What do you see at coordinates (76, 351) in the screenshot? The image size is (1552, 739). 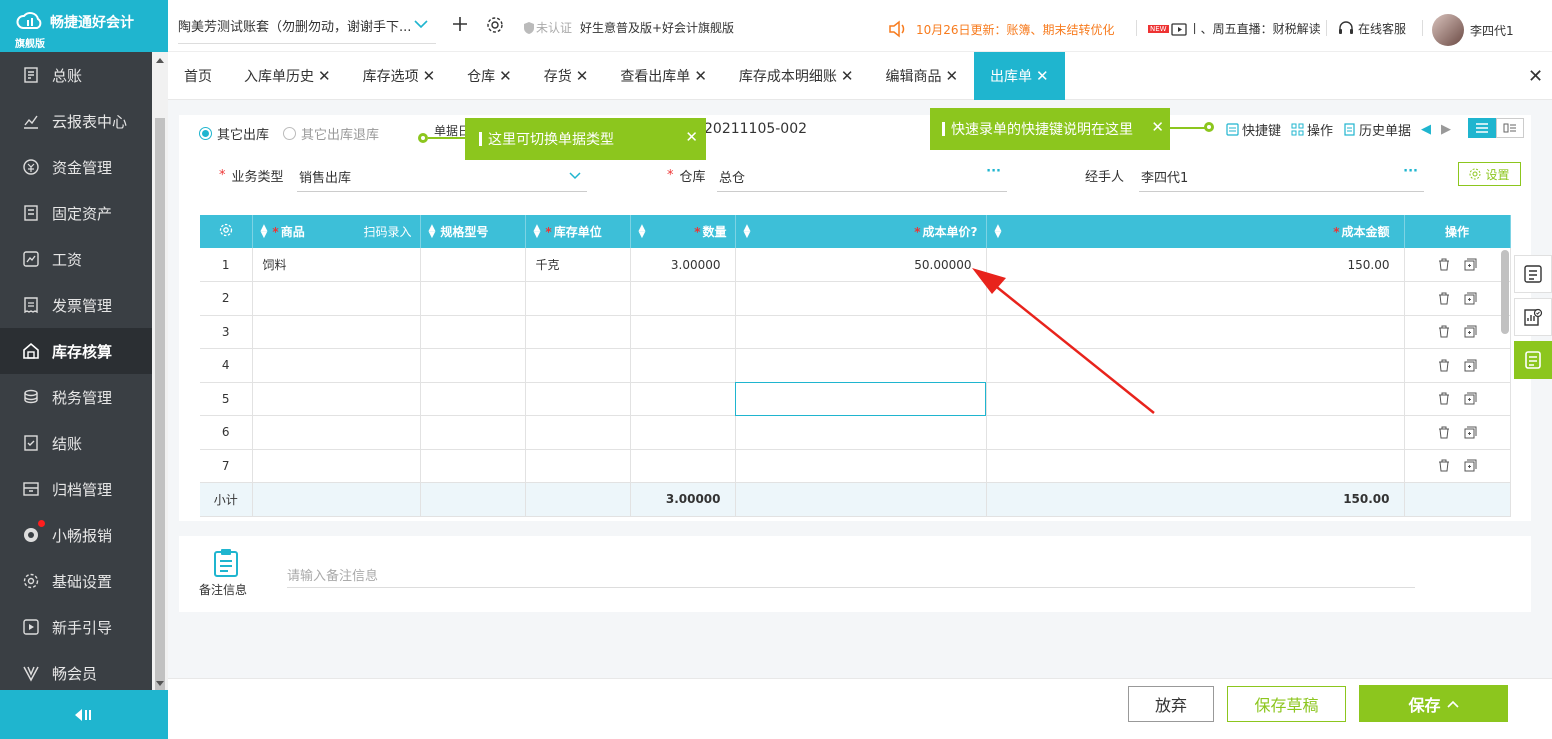 I see `sidebar-item-6: 库存核算` at bounding box center [76, 351].